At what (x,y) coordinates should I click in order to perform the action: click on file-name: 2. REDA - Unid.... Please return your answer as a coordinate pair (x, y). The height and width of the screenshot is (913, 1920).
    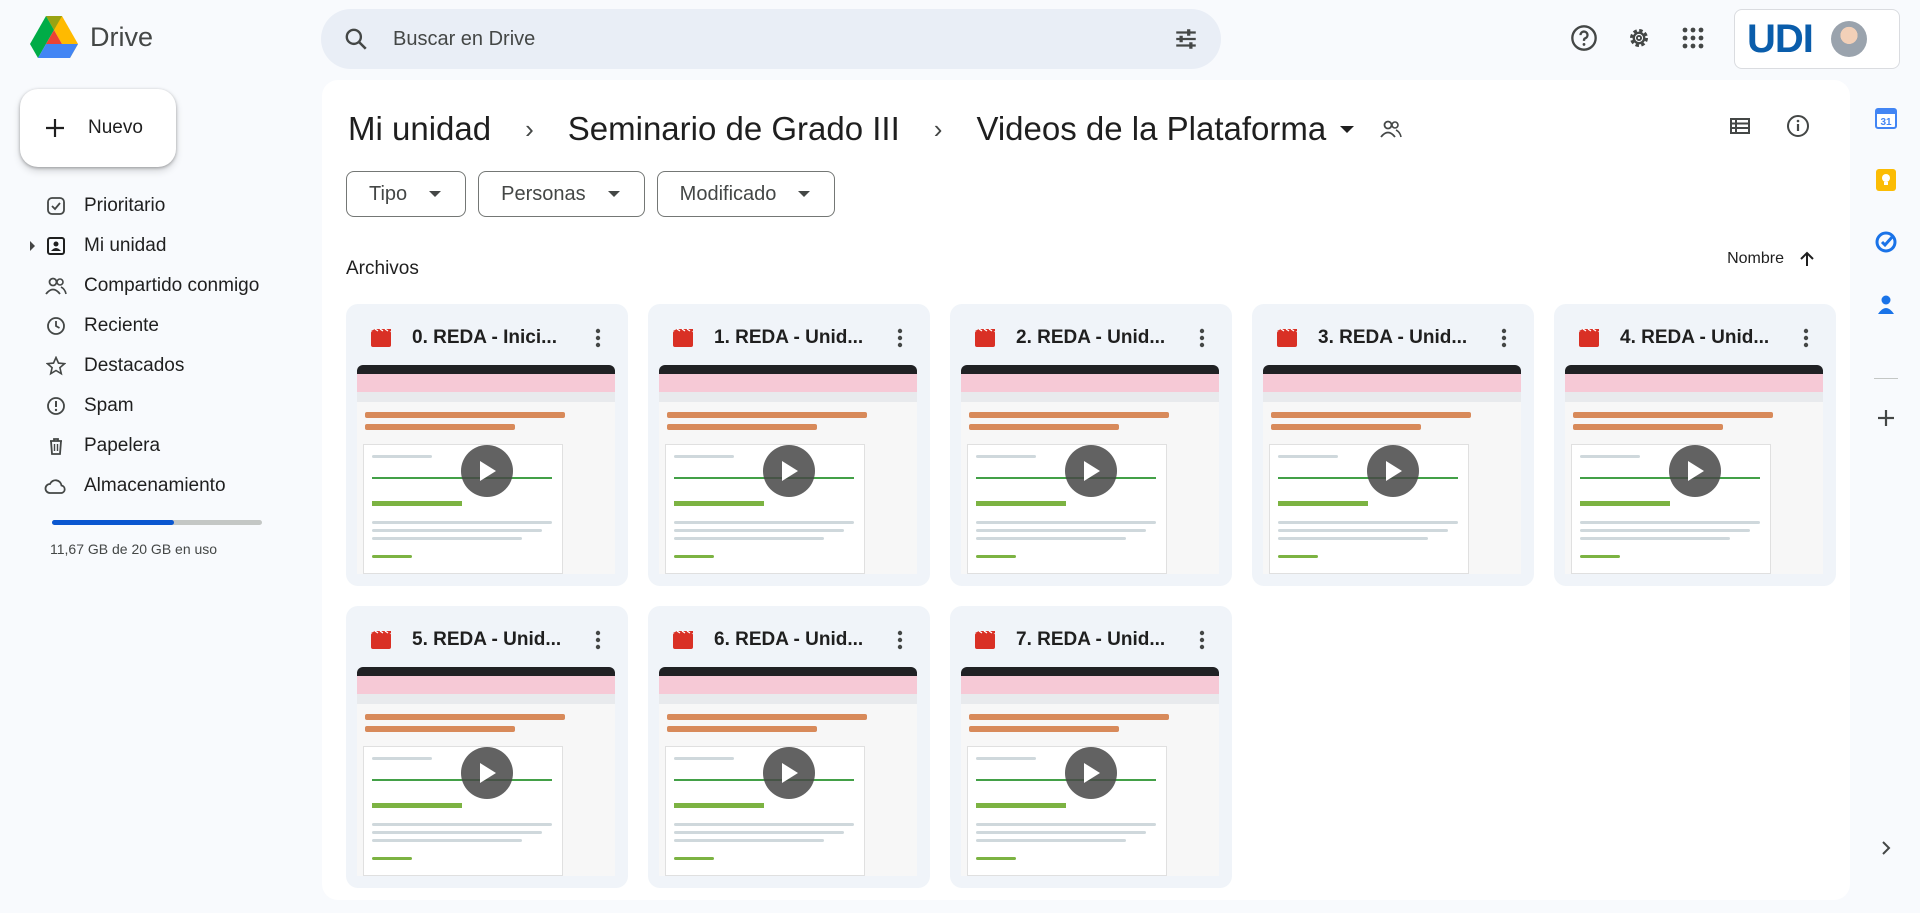
    Looking at the image, I should click on (1103, 338).